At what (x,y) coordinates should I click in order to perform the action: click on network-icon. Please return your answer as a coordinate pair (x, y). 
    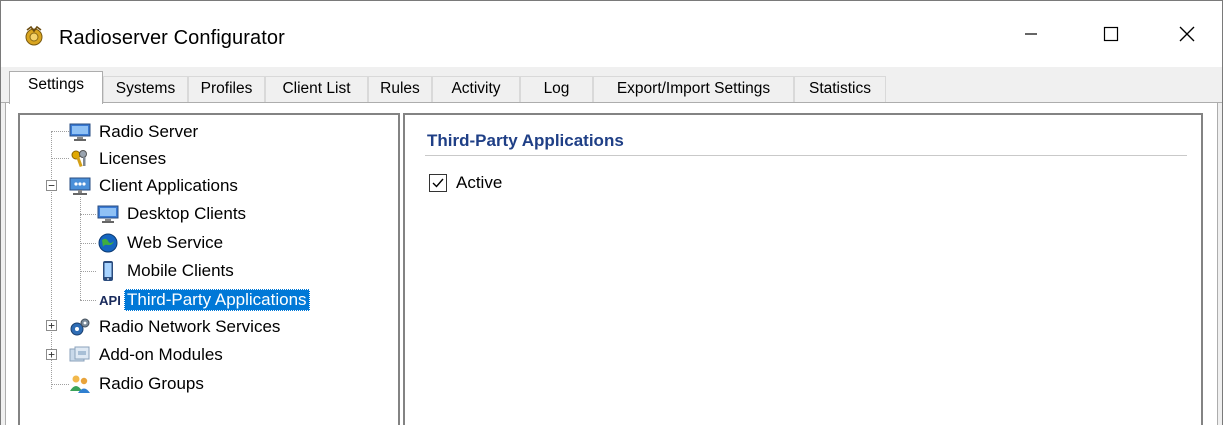
    Looking at the image, I should click on (80, 186).